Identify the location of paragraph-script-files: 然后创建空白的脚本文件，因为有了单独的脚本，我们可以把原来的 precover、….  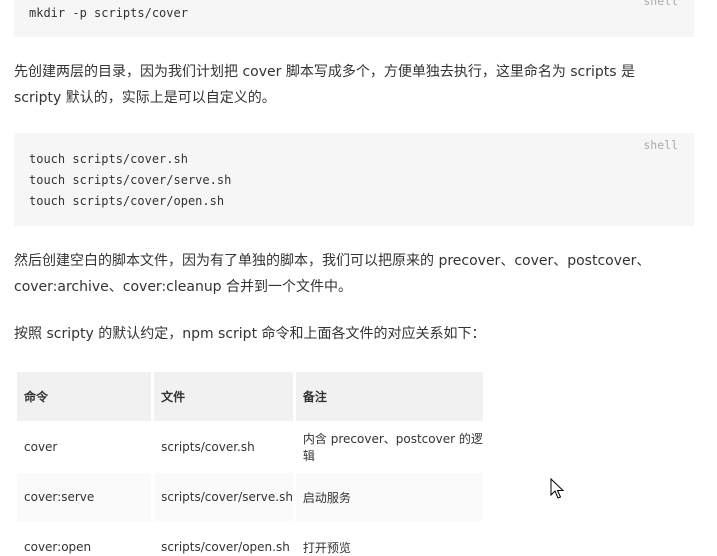
(332, 274).